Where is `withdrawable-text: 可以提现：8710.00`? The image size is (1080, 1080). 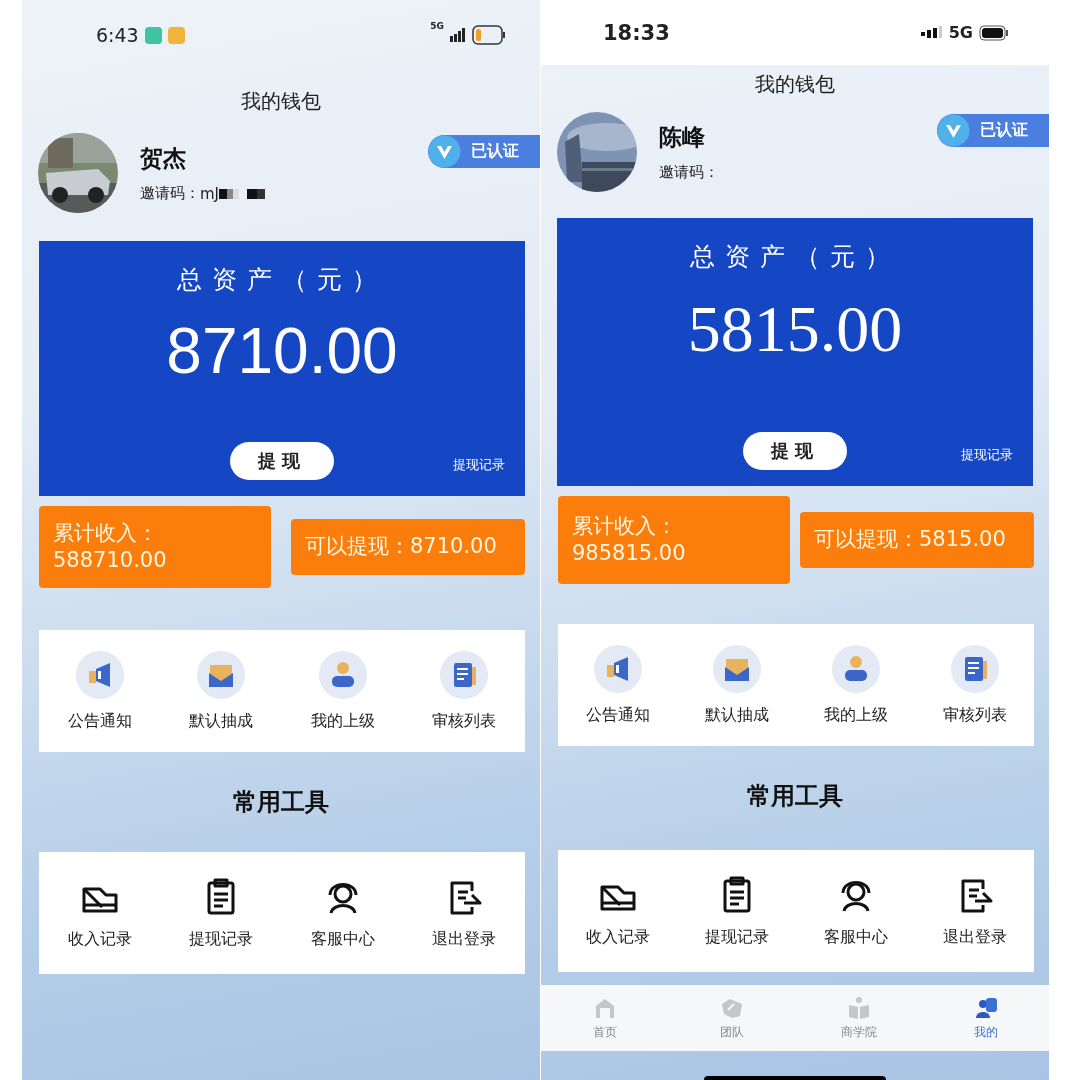 withdrawable-text: 可以提现：8710.00 is located at coordinates (401, 547).